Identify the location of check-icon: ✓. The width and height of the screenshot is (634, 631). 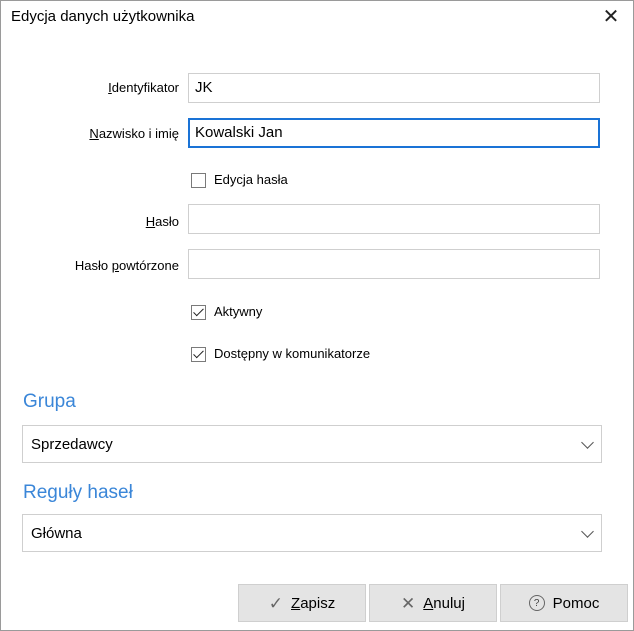
(276, 603).